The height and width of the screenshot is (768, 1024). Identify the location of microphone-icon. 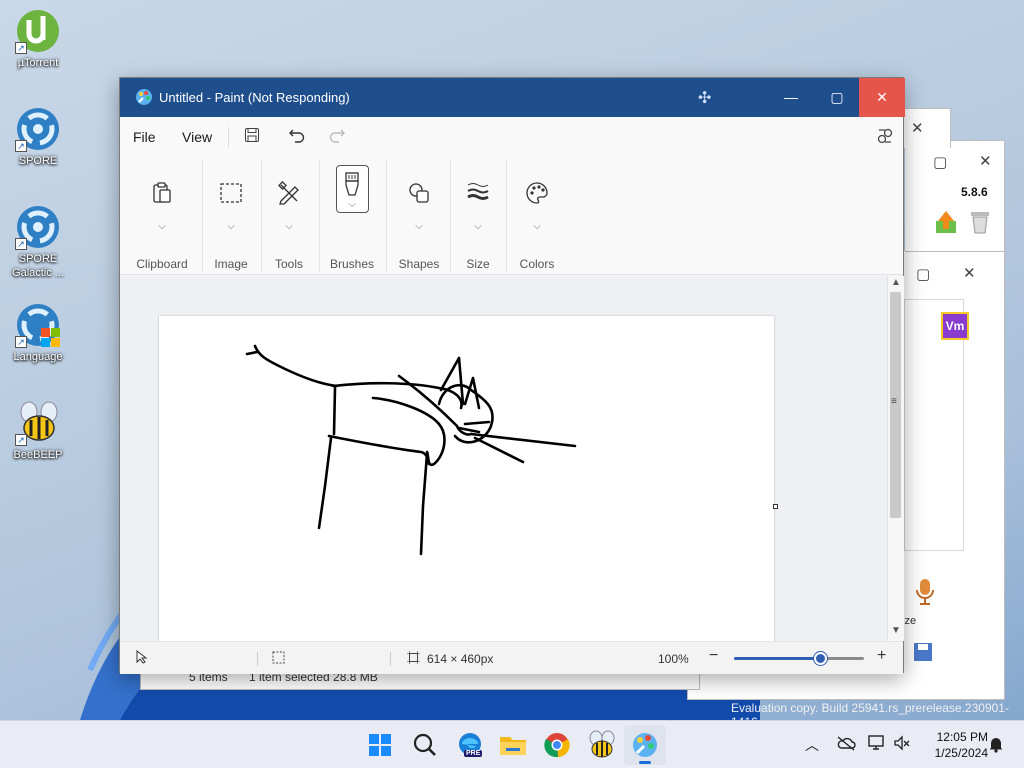
(925, 594).